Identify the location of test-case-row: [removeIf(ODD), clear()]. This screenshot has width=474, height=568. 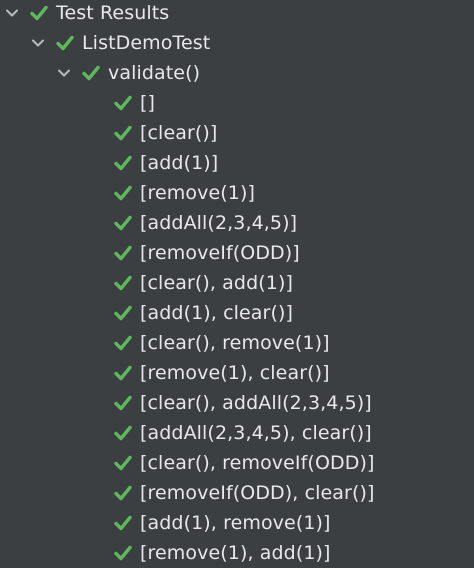
(237, 493).